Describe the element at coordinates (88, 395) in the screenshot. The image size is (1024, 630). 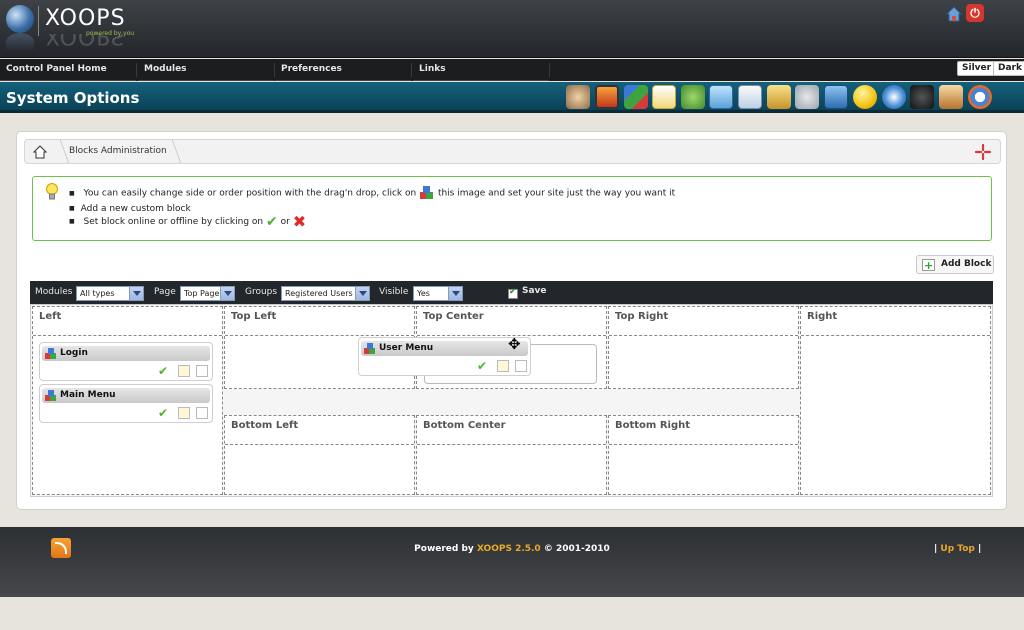
I see `block-title: Main Menu` at that location.